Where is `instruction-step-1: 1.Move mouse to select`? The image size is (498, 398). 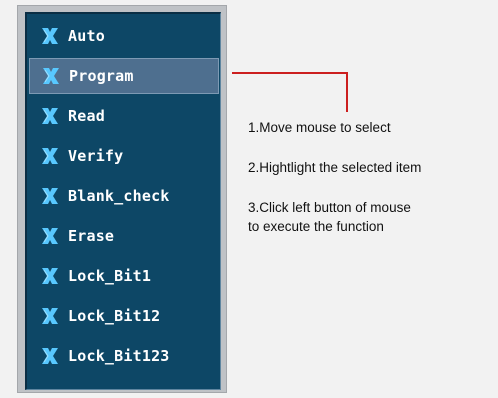
instruction-step-1: 1.Move mouse to select is located at coordinates (319, 127).